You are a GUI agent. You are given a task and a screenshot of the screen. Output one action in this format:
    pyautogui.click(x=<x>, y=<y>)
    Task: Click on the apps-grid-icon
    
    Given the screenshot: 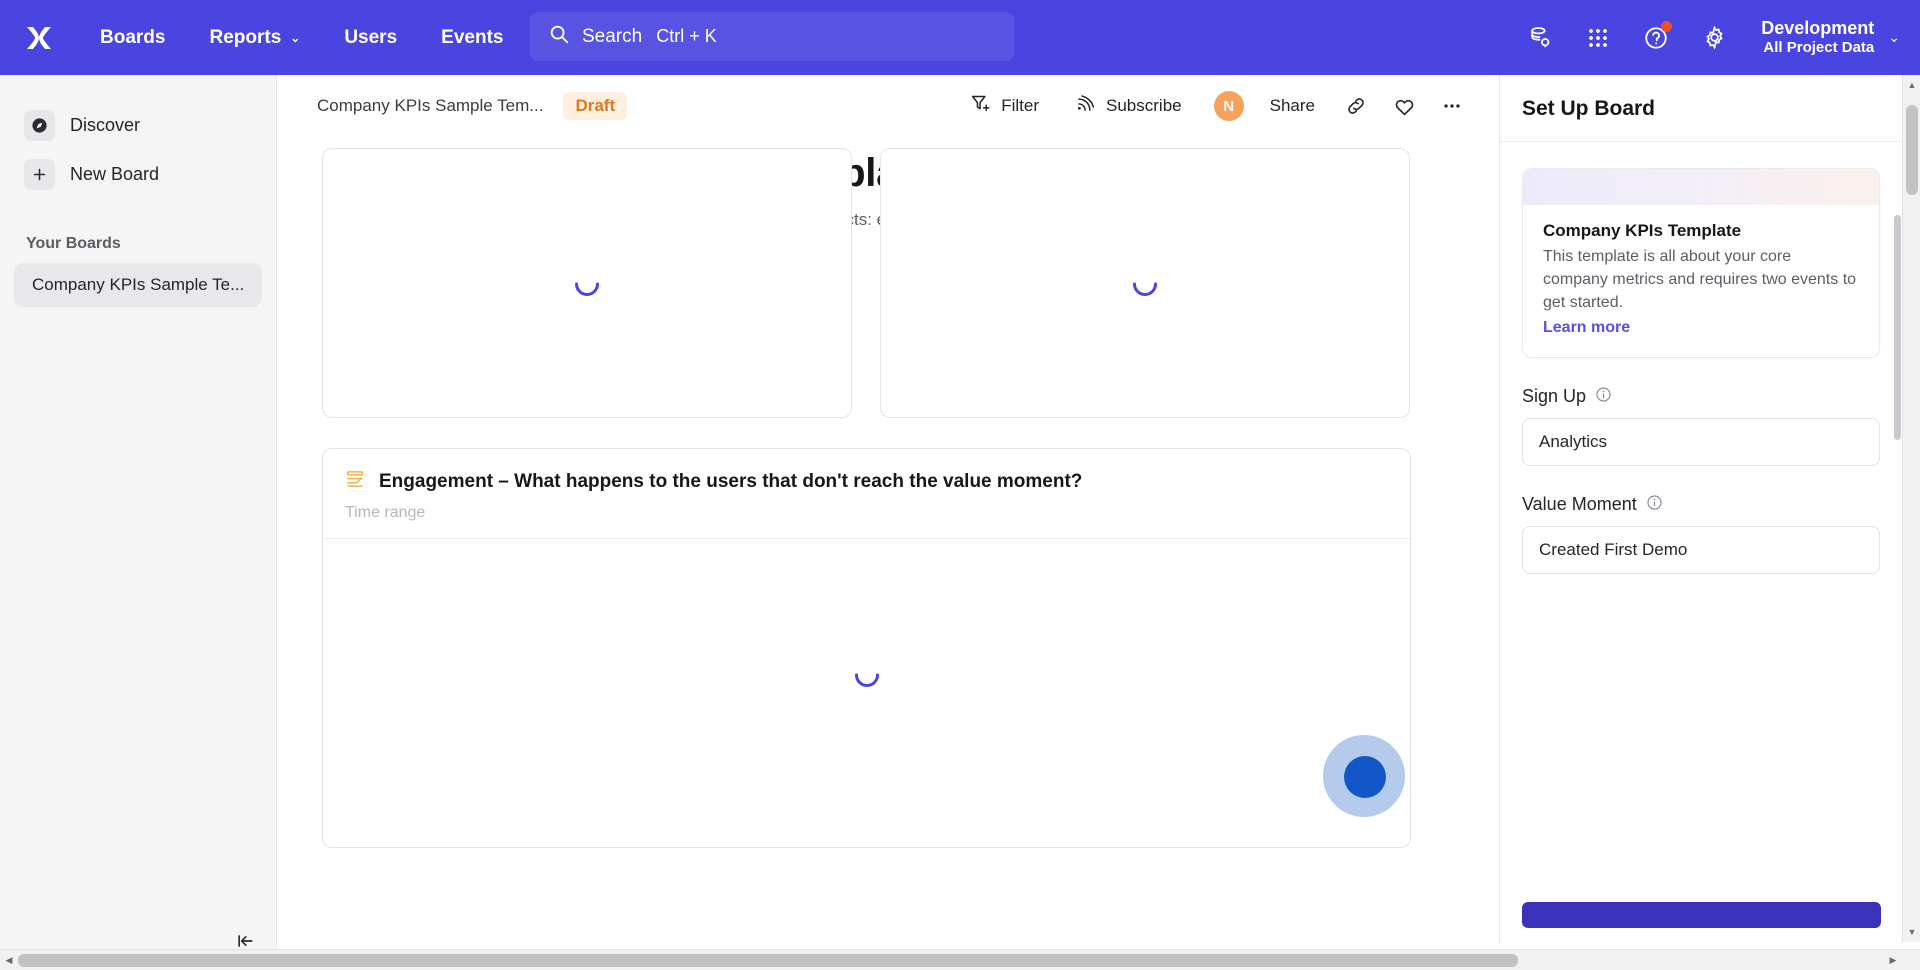 What is the action you would take?
    pyautogui.click(x=1598, y=38)
    